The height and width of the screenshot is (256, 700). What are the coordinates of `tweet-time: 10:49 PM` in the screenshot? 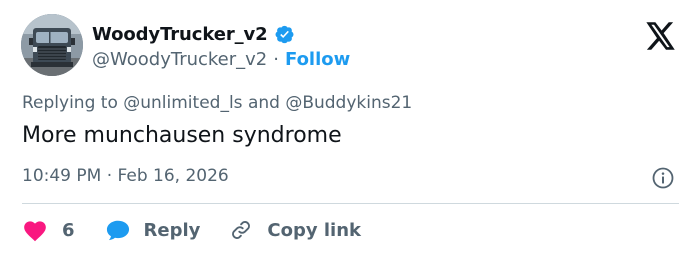 It's located at (62, 176).